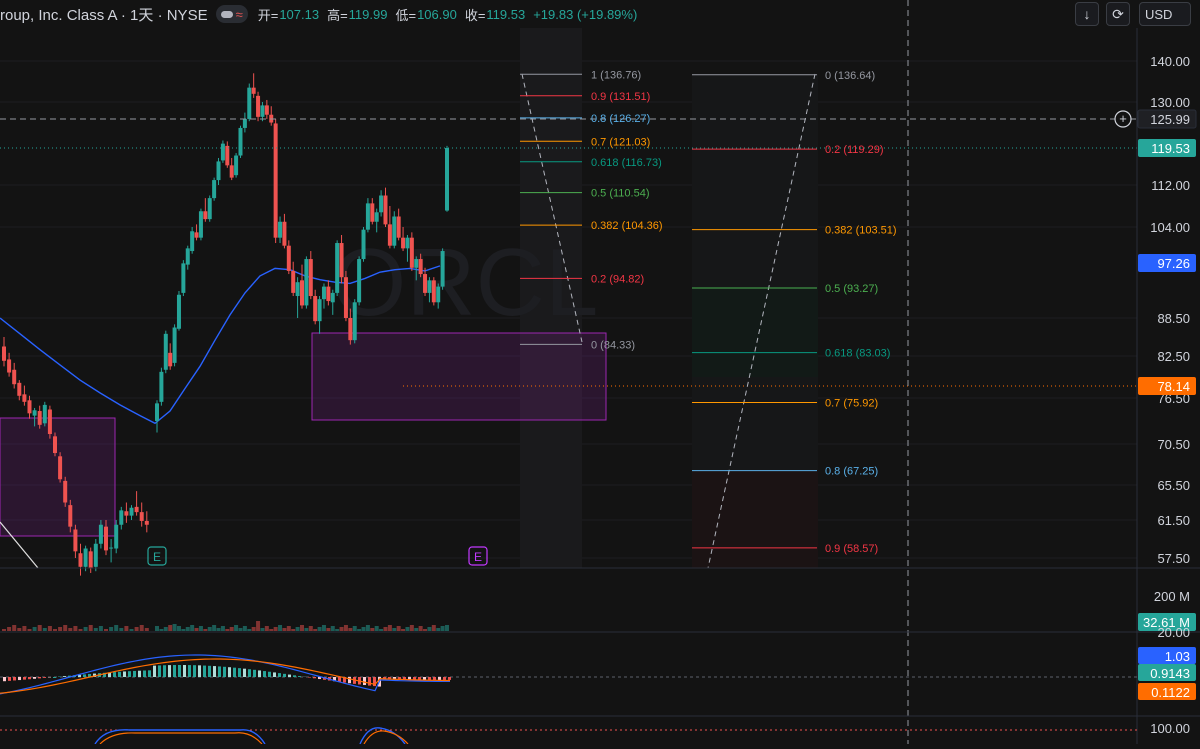 The width and height of the screenshot is (1200, 749). Describe the element at coordinates (232, 14) in the screenshot. I see `visibility-toggle: ≈` at that location.